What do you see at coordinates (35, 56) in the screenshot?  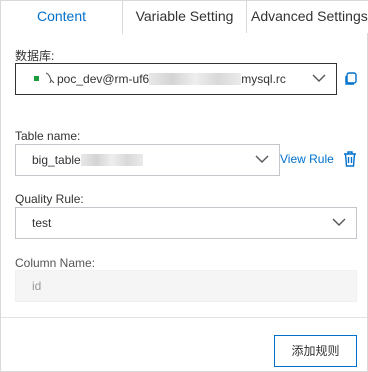 I see `database-label: 数据库:` at bounding box center [35, 56].